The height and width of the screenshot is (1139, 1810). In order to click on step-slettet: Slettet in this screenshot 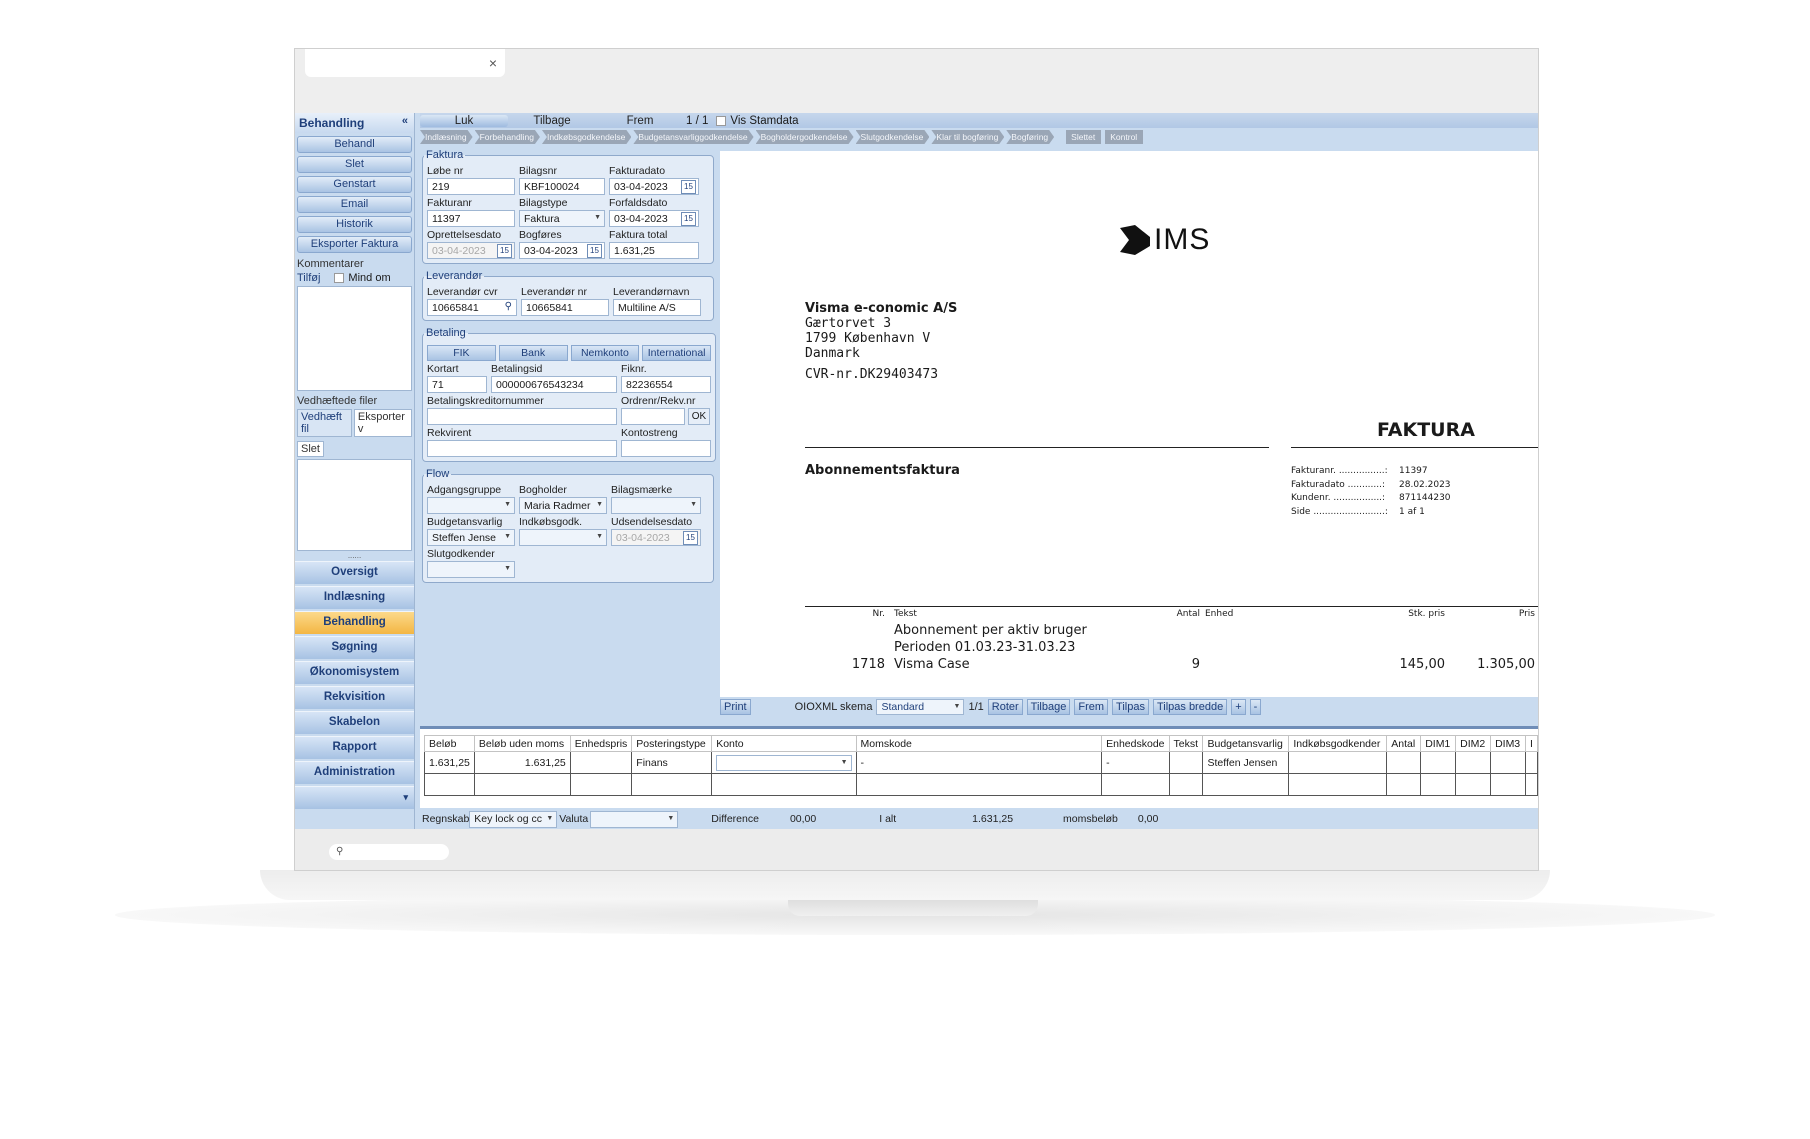, I will do `click(1084, 137)`.